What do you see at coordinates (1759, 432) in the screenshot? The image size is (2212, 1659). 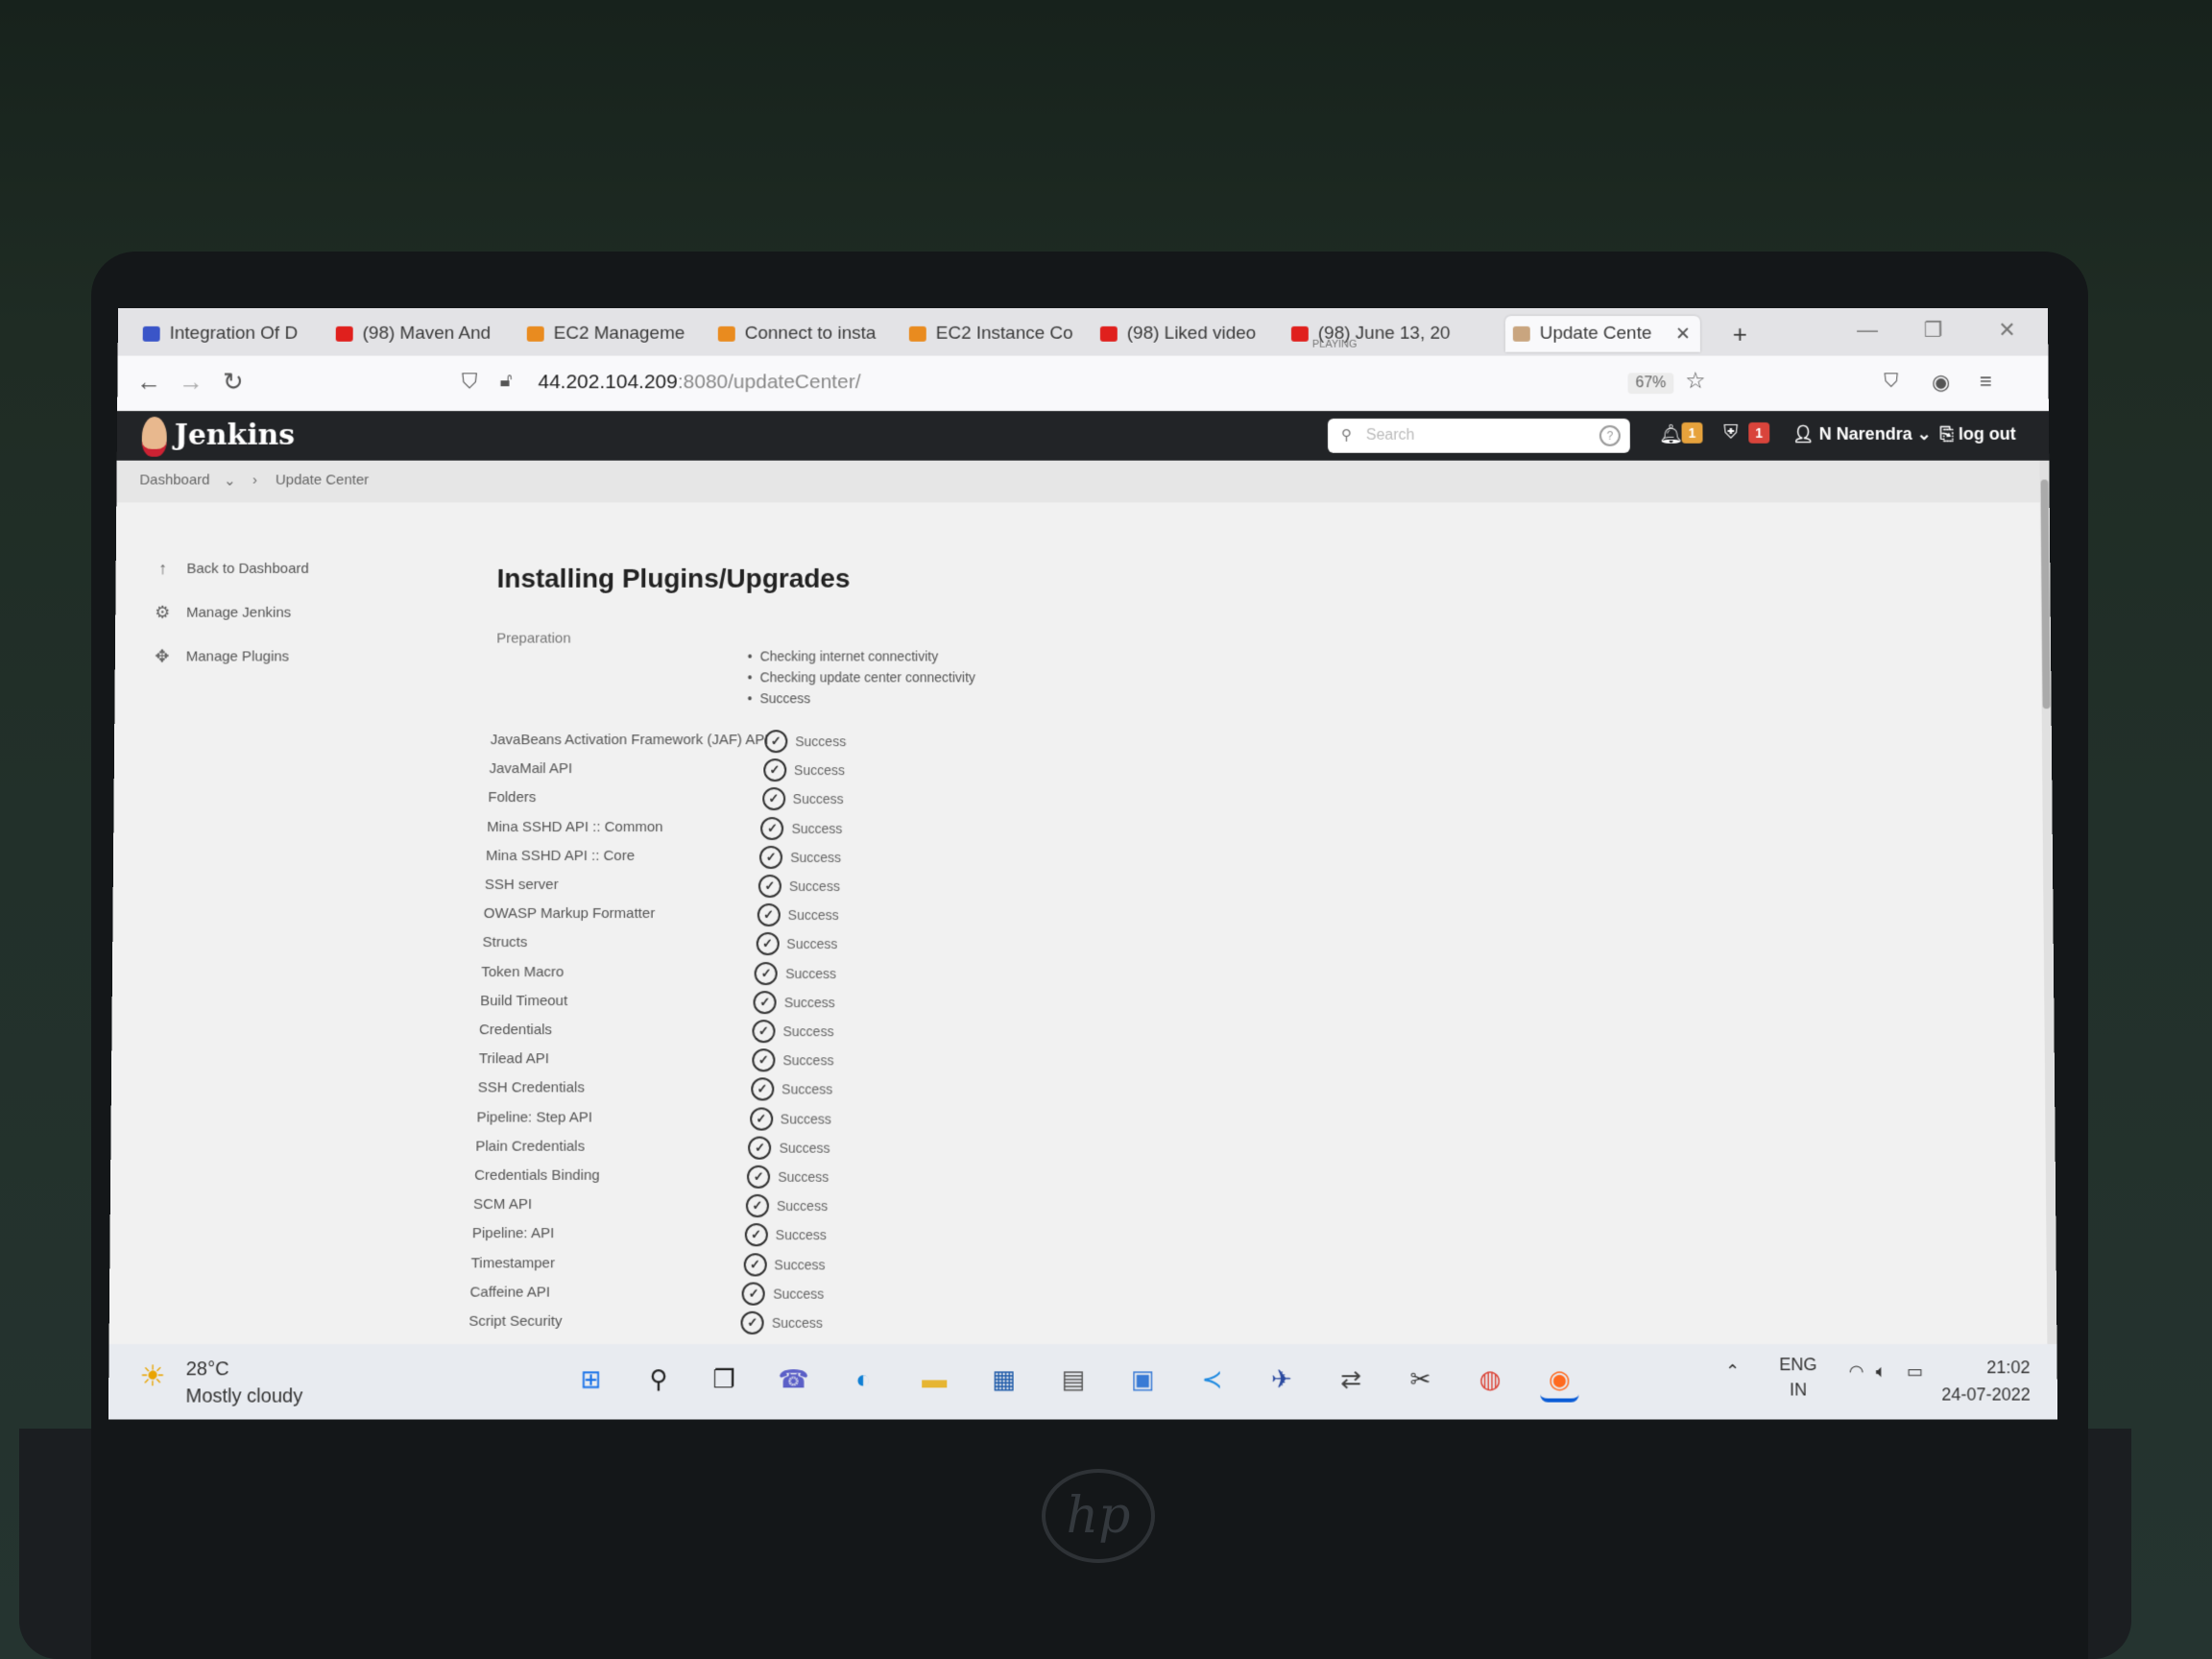 I see `security-badge: 1` at bounding box center [1759, 432].